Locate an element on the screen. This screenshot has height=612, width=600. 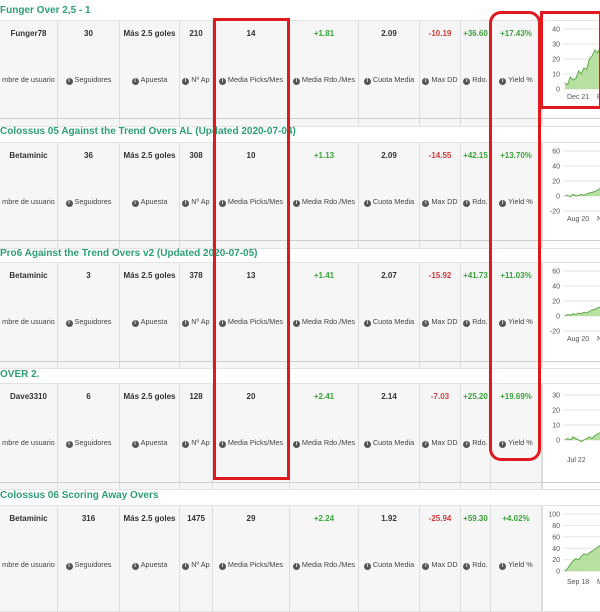
stat-cell-max-dd: -7.03 i Max DD is located at coordinates (440, 436).